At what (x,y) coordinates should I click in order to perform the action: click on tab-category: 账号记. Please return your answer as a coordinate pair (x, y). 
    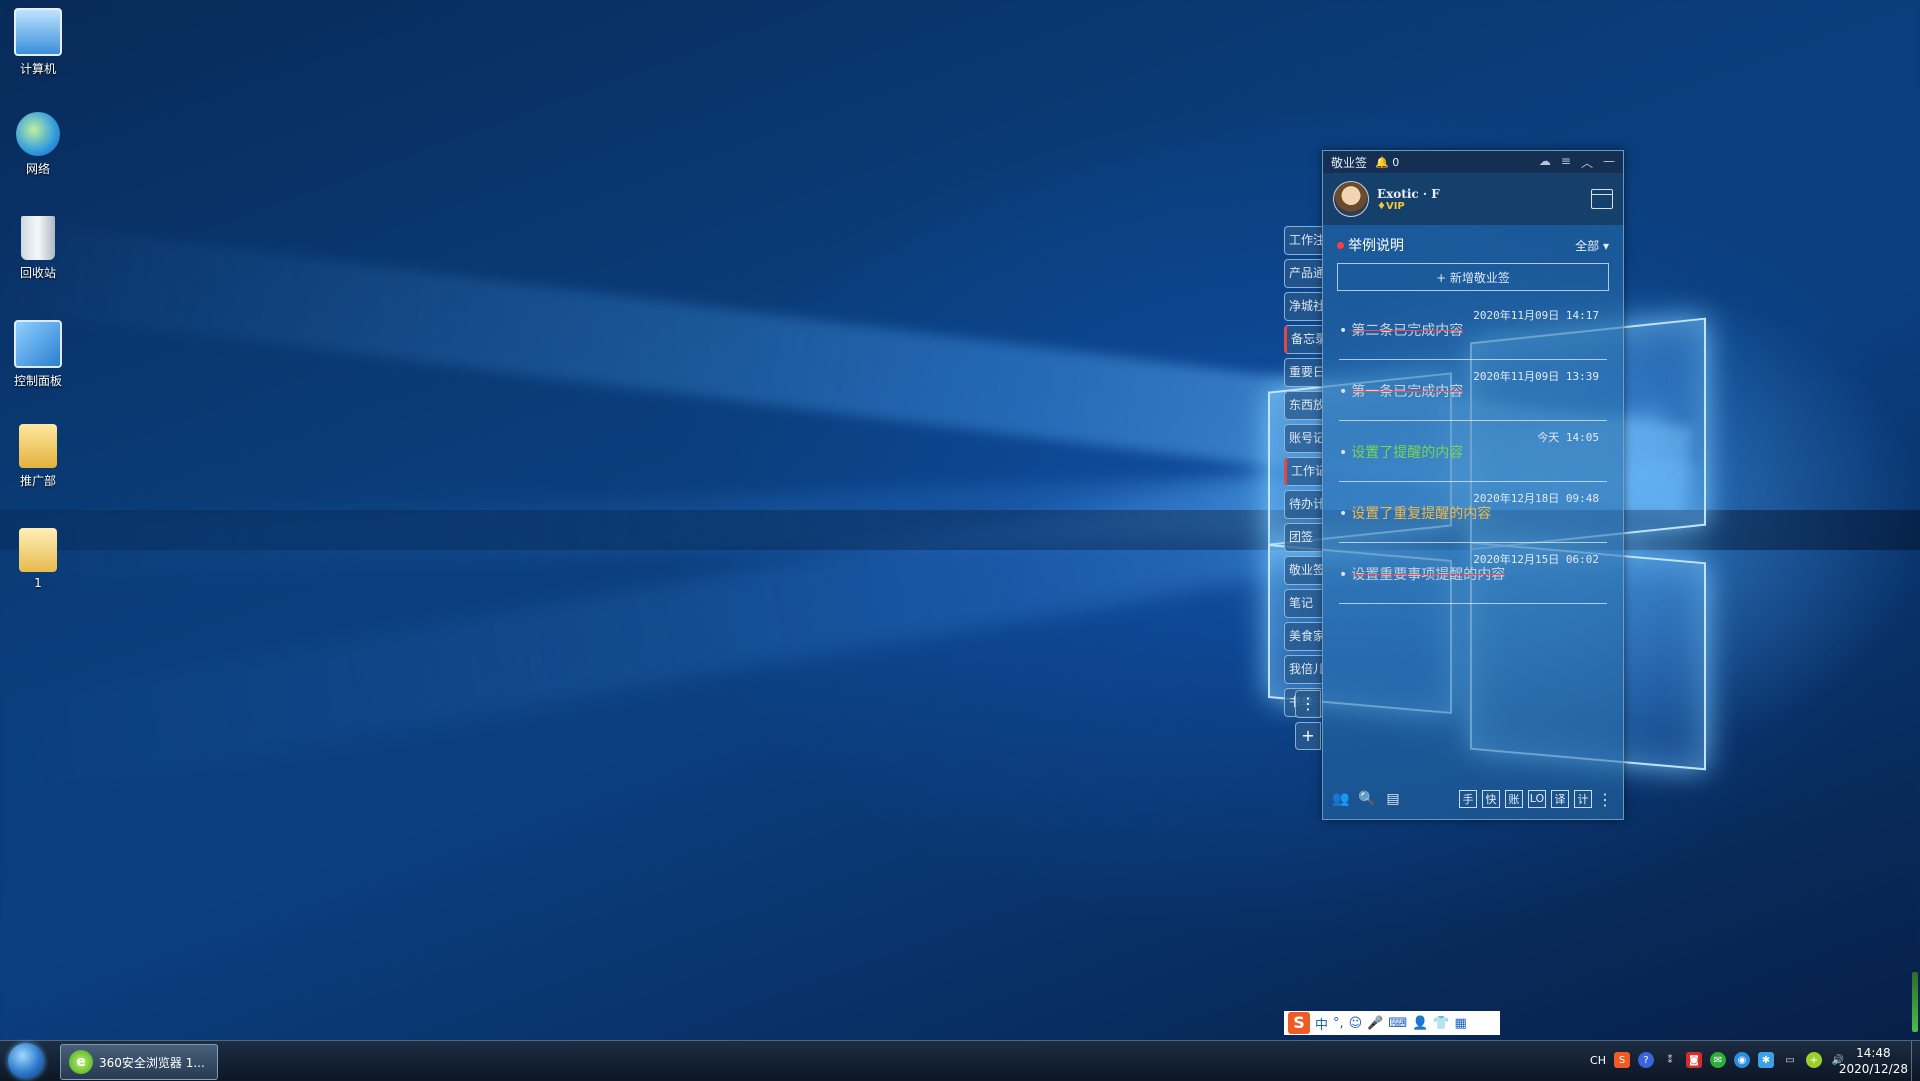
    Looking at the image, I should click on (1303, 438).